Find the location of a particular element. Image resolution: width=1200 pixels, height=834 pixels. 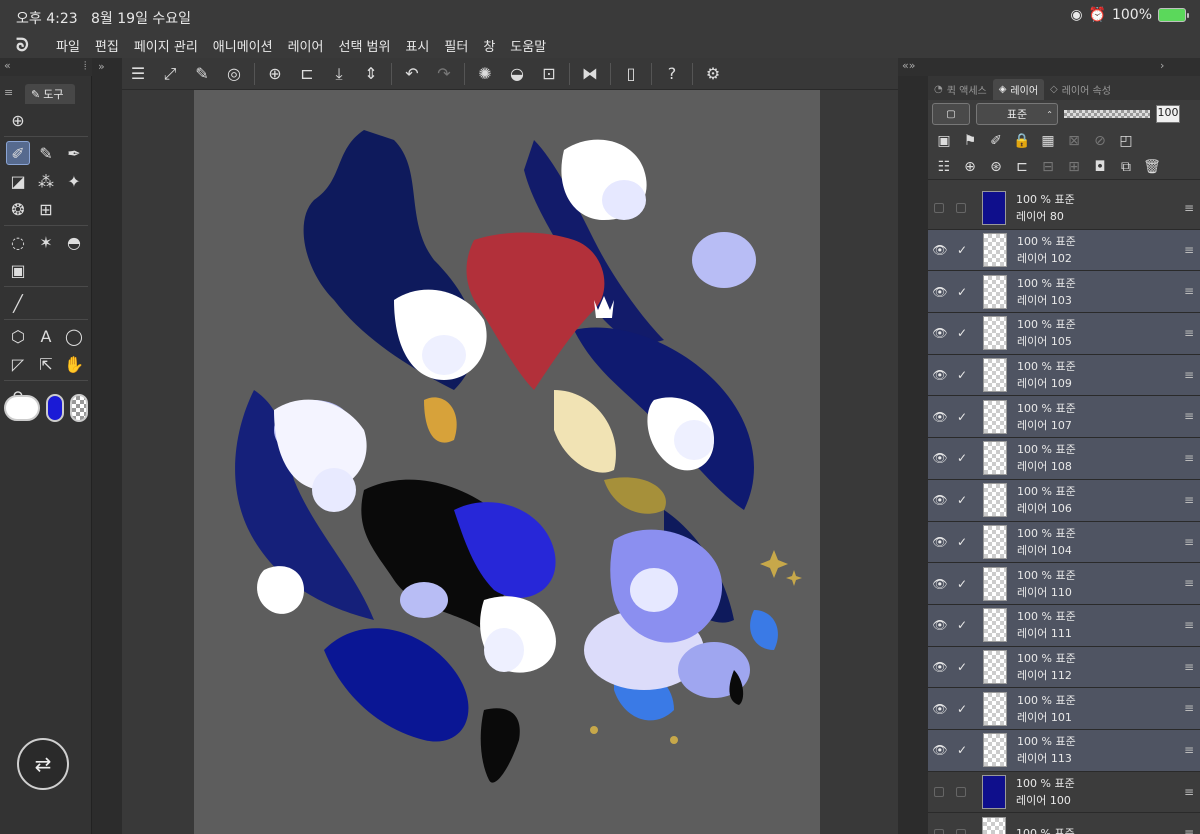

save-icon: ⤓ is located at coordinates (339, 74).